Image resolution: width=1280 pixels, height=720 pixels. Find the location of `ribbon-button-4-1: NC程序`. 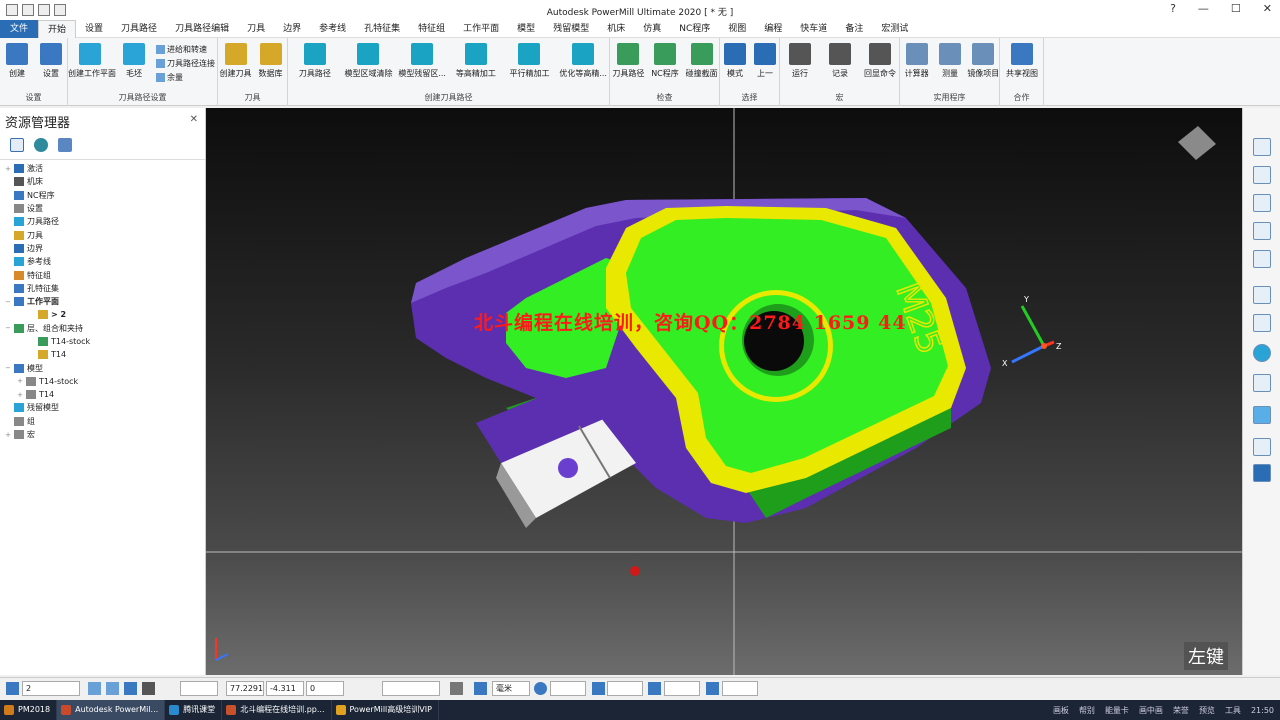

ribbon-button-4-1: NC程序 is located at coordinates (665, 61).